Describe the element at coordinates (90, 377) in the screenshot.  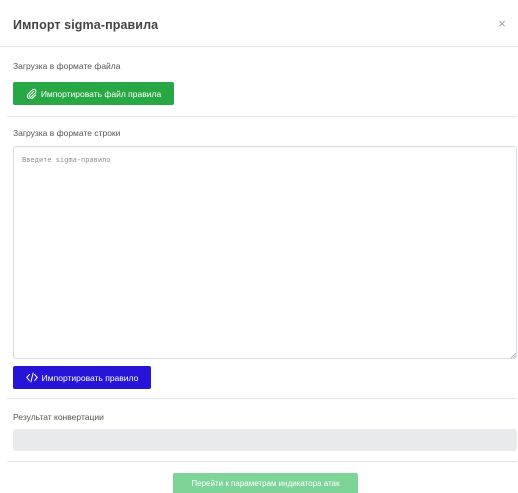
I see `import-rule-button-label: Импортировать правило` at that location.